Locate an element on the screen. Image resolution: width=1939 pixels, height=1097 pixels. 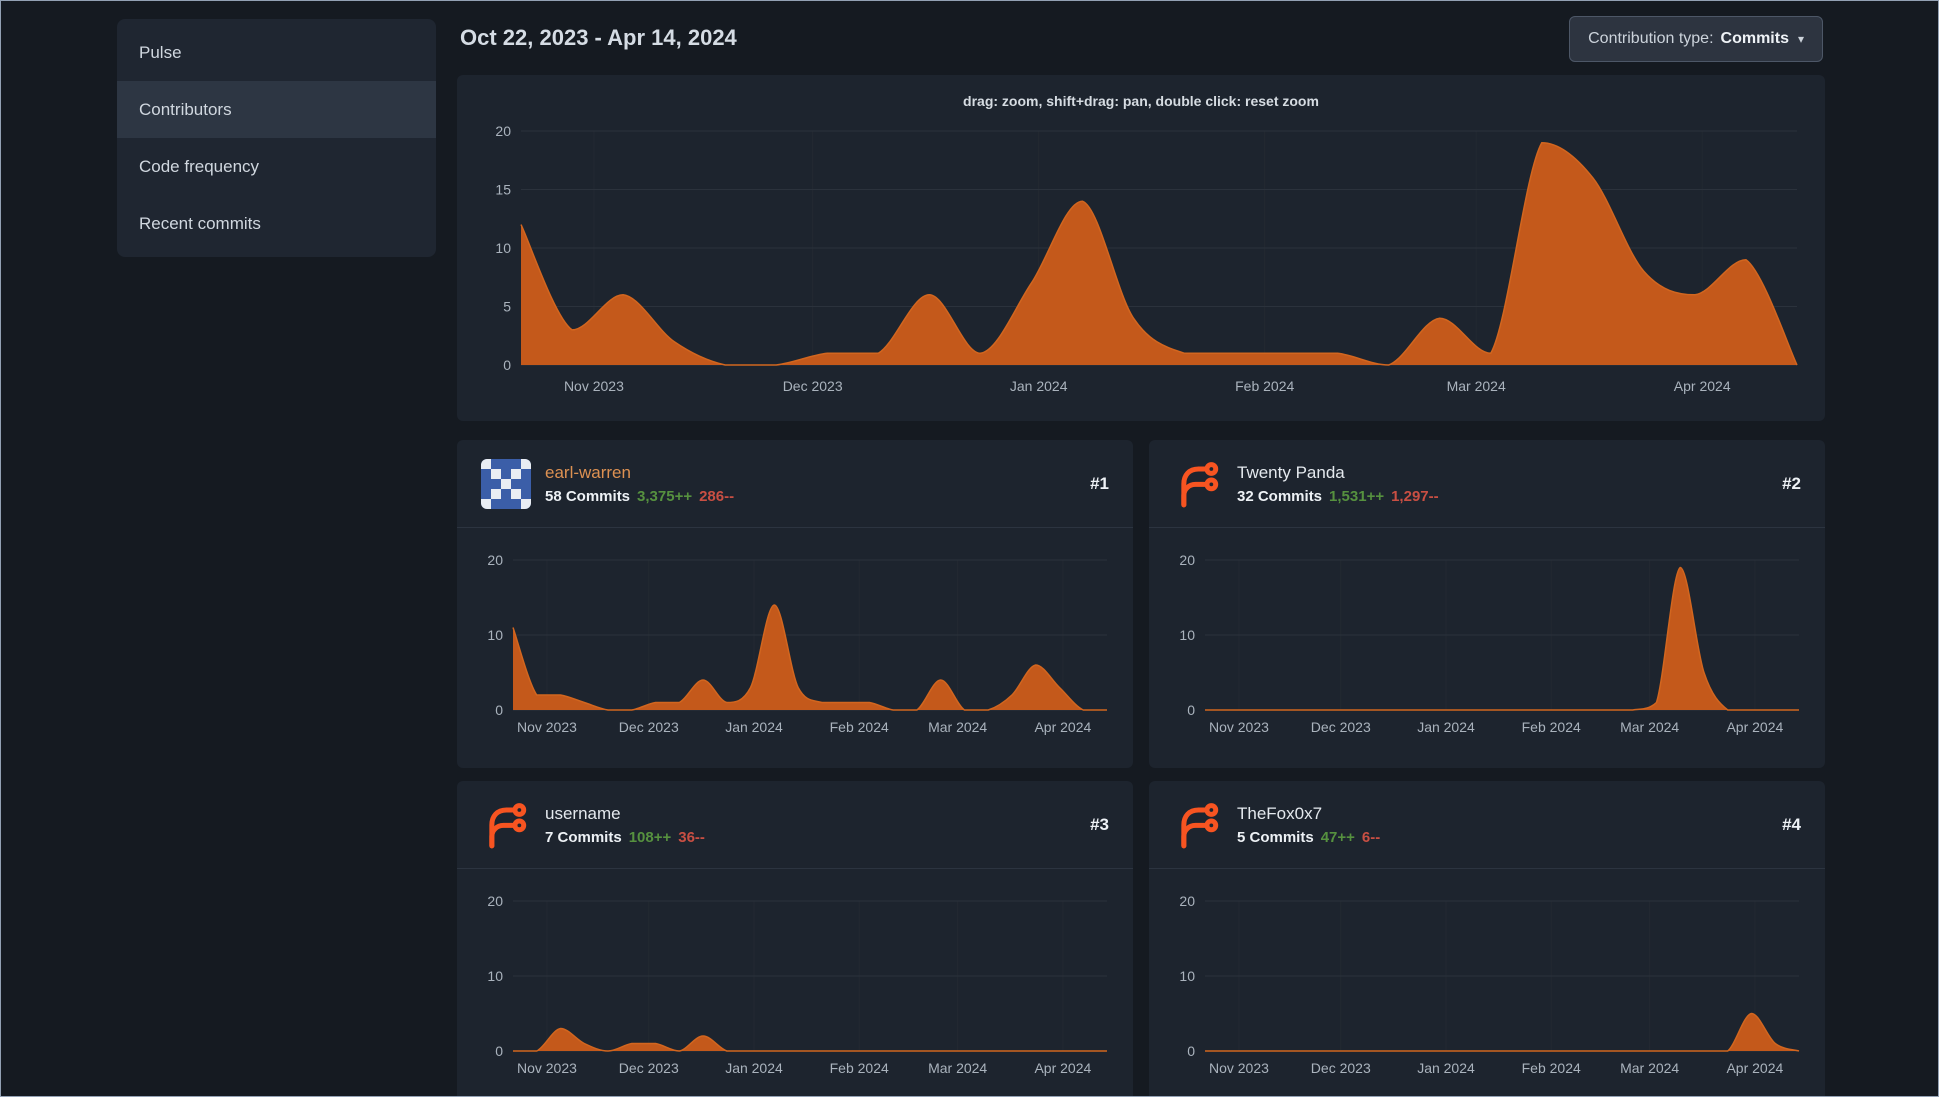
rank-badge: #2 is located at coordinates (1791, 483).